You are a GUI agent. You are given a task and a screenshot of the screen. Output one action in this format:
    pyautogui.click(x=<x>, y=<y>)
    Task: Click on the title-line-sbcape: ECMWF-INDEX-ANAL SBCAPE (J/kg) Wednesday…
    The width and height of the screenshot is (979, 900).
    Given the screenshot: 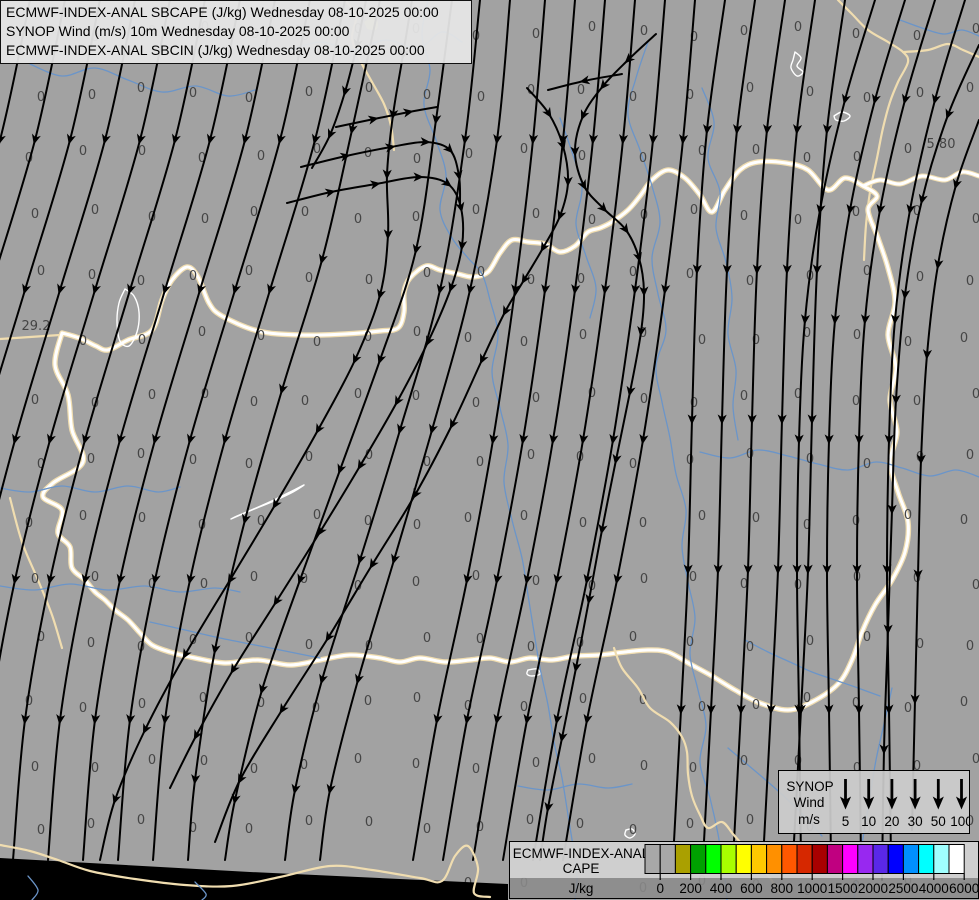 What is the action you would take?
    pyautogui.click(x=222, y=12)
    